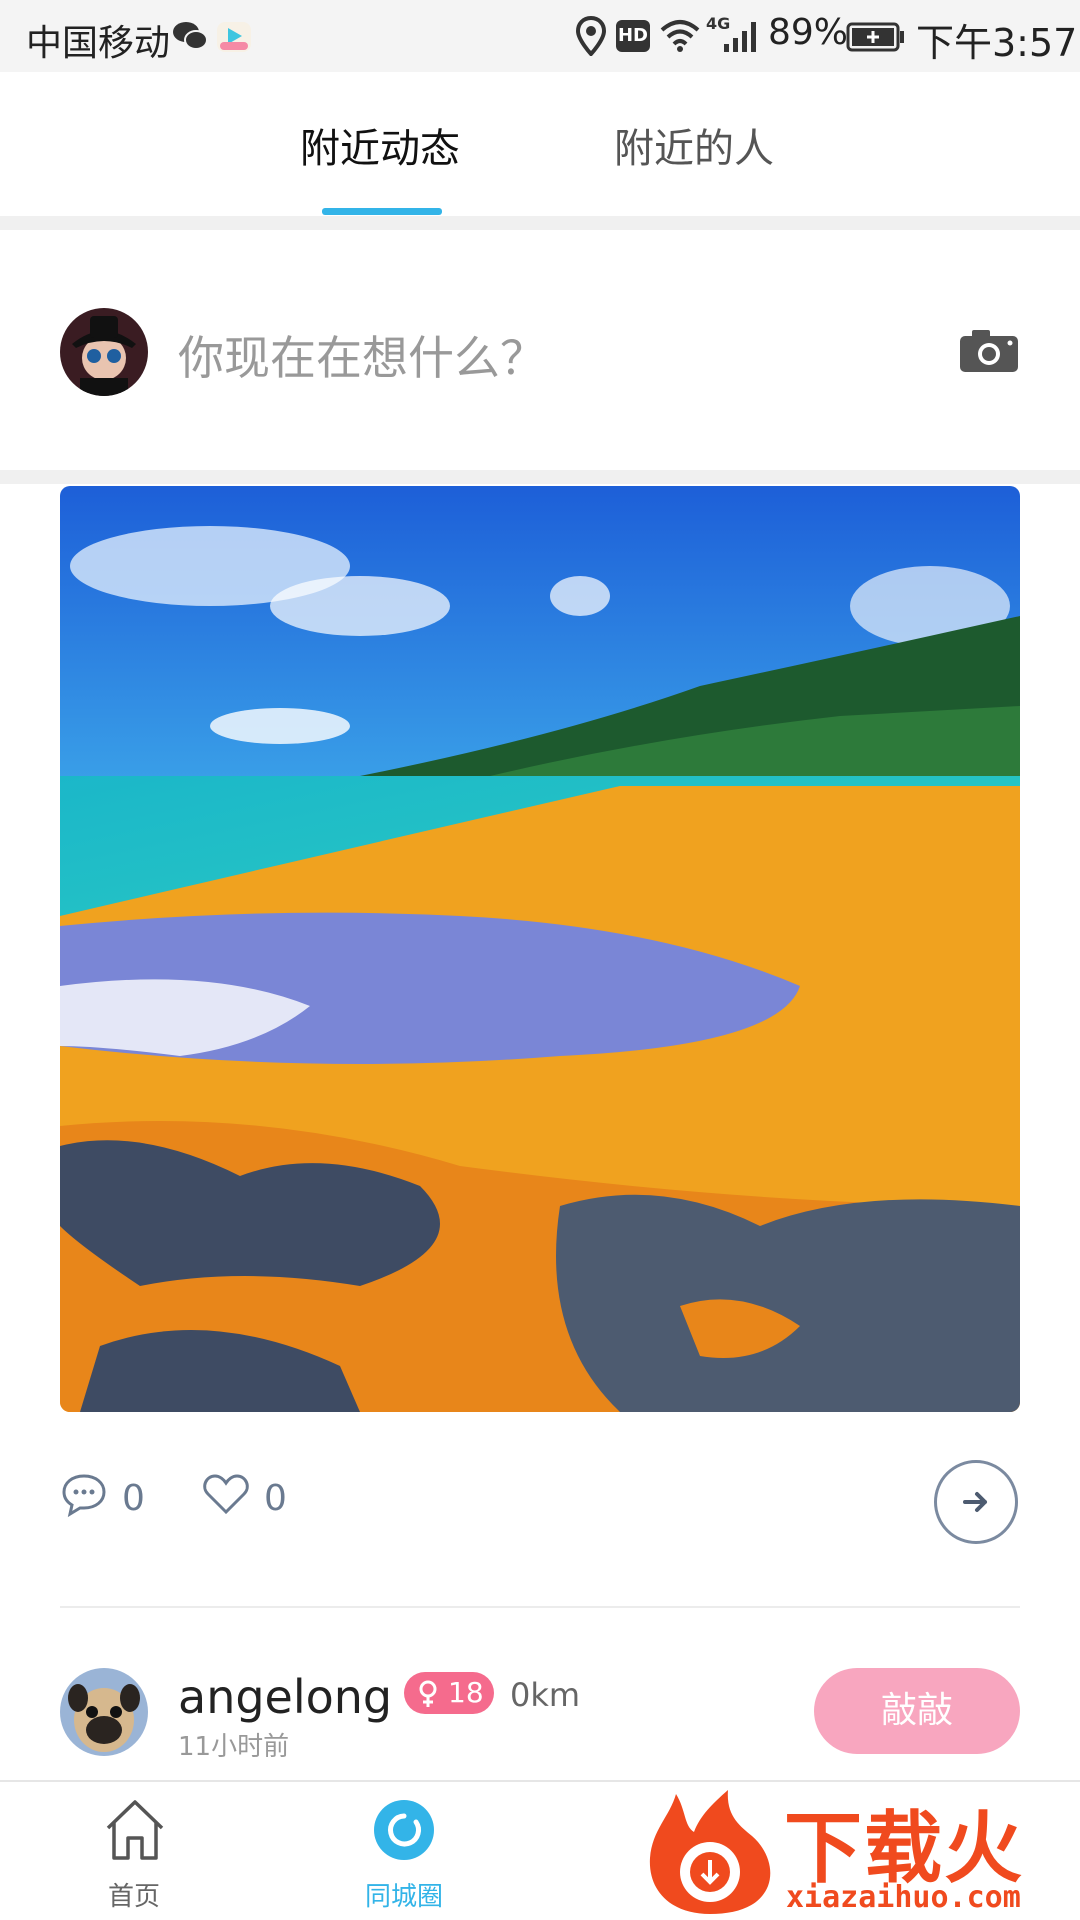 This screenshot has height=1920, width=1080. I want to click on share-button, so click(976, 1502).